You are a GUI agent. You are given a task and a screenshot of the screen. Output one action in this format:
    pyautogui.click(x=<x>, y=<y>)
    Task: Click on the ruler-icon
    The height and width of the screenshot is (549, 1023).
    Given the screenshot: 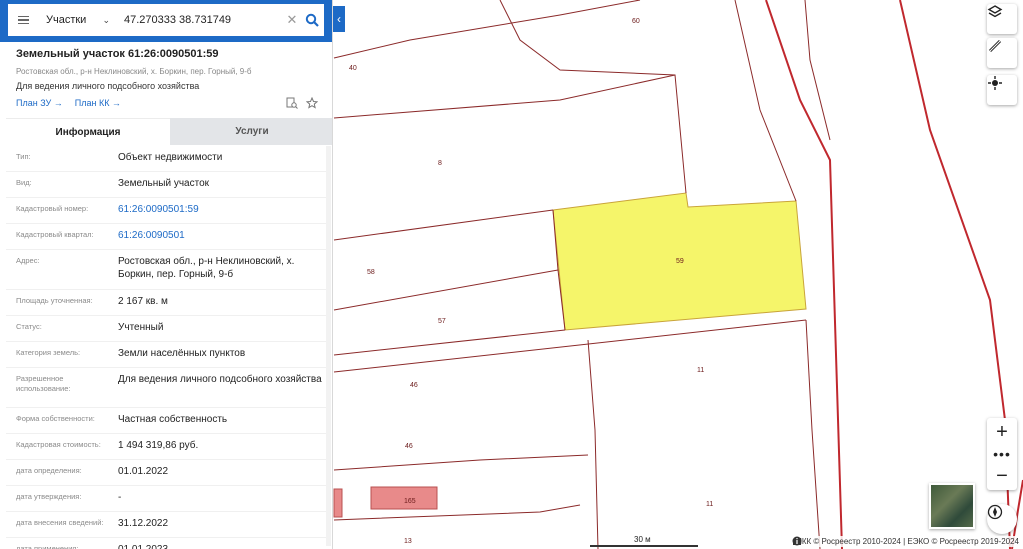 What is the action you would take?
    pyautogui.click(x=995, y=46)
    